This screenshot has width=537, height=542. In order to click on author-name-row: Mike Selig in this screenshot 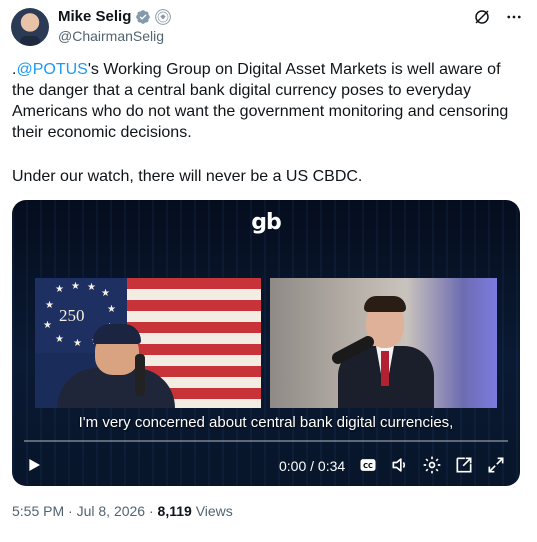, I will do `click(115, 16)`.